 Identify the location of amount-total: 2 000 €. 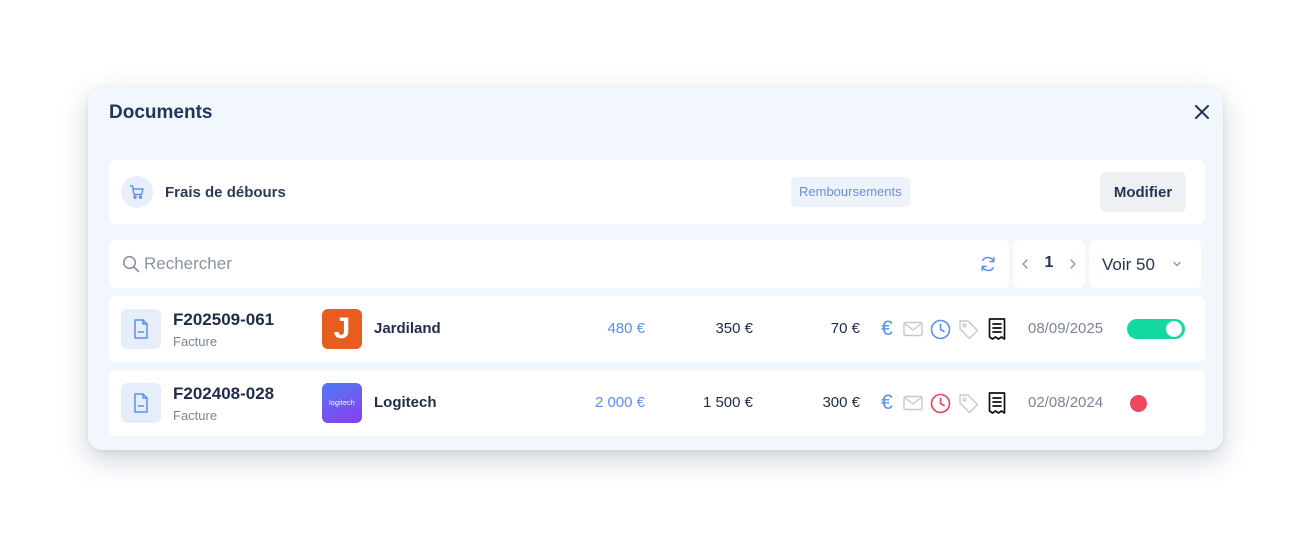
(619, 402).